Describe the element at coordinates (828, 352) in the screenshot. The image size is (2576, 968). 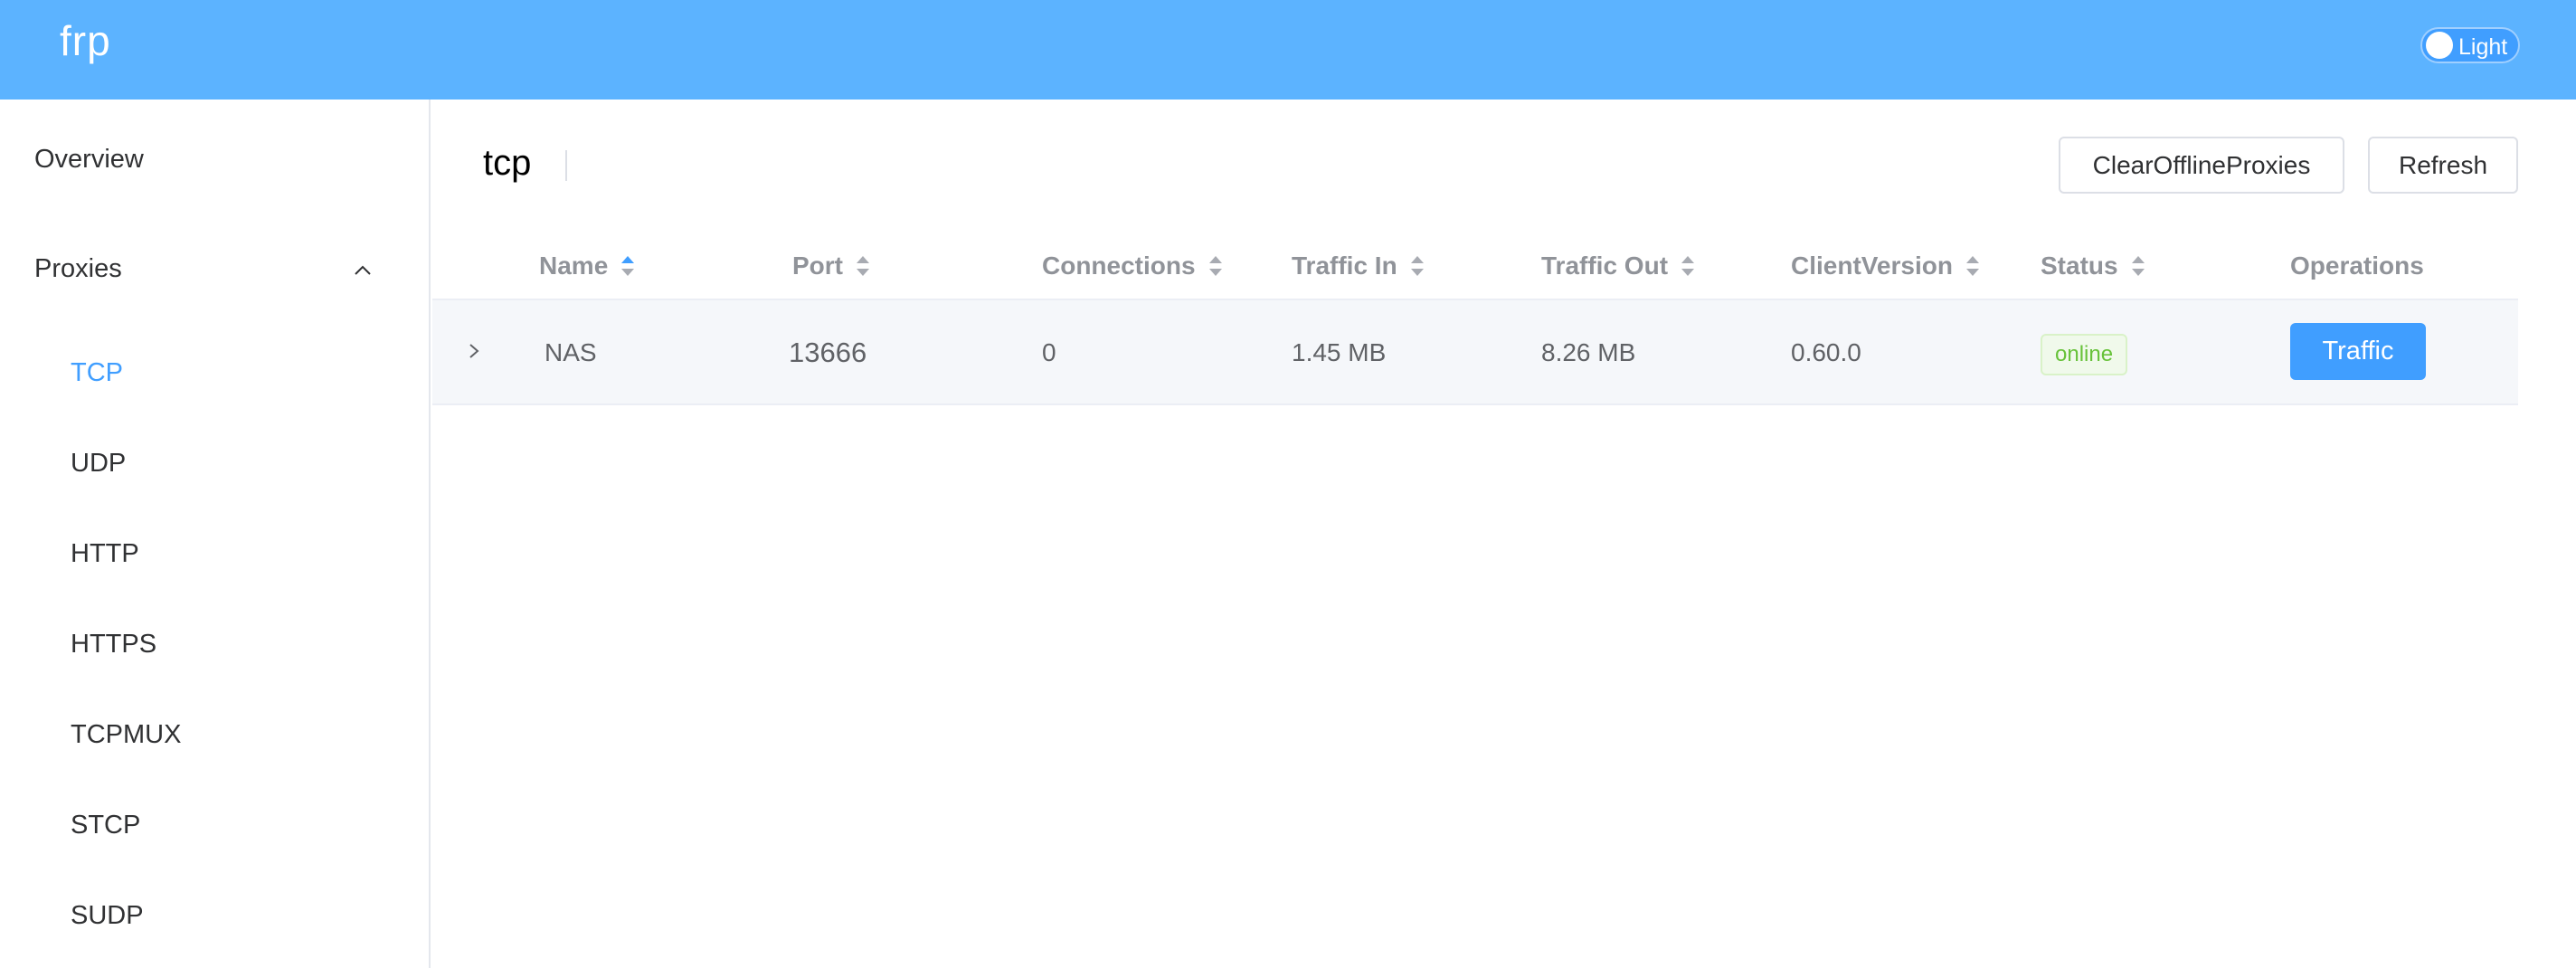
I see `cell-port: 13666` at that location.